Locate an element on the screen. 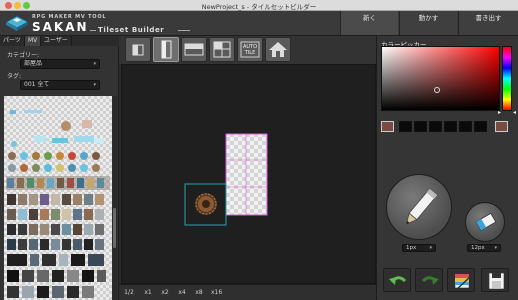  tab-mv: MV is located at coordinates (33, 41).